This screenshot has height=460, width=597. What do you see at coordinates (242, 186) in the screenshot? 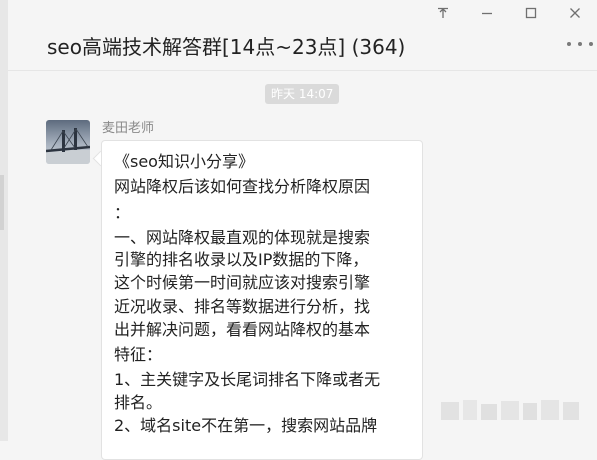
I see `message-line: 网站降权后该如何查找分析降权原因` at bounding box center [242, 186].